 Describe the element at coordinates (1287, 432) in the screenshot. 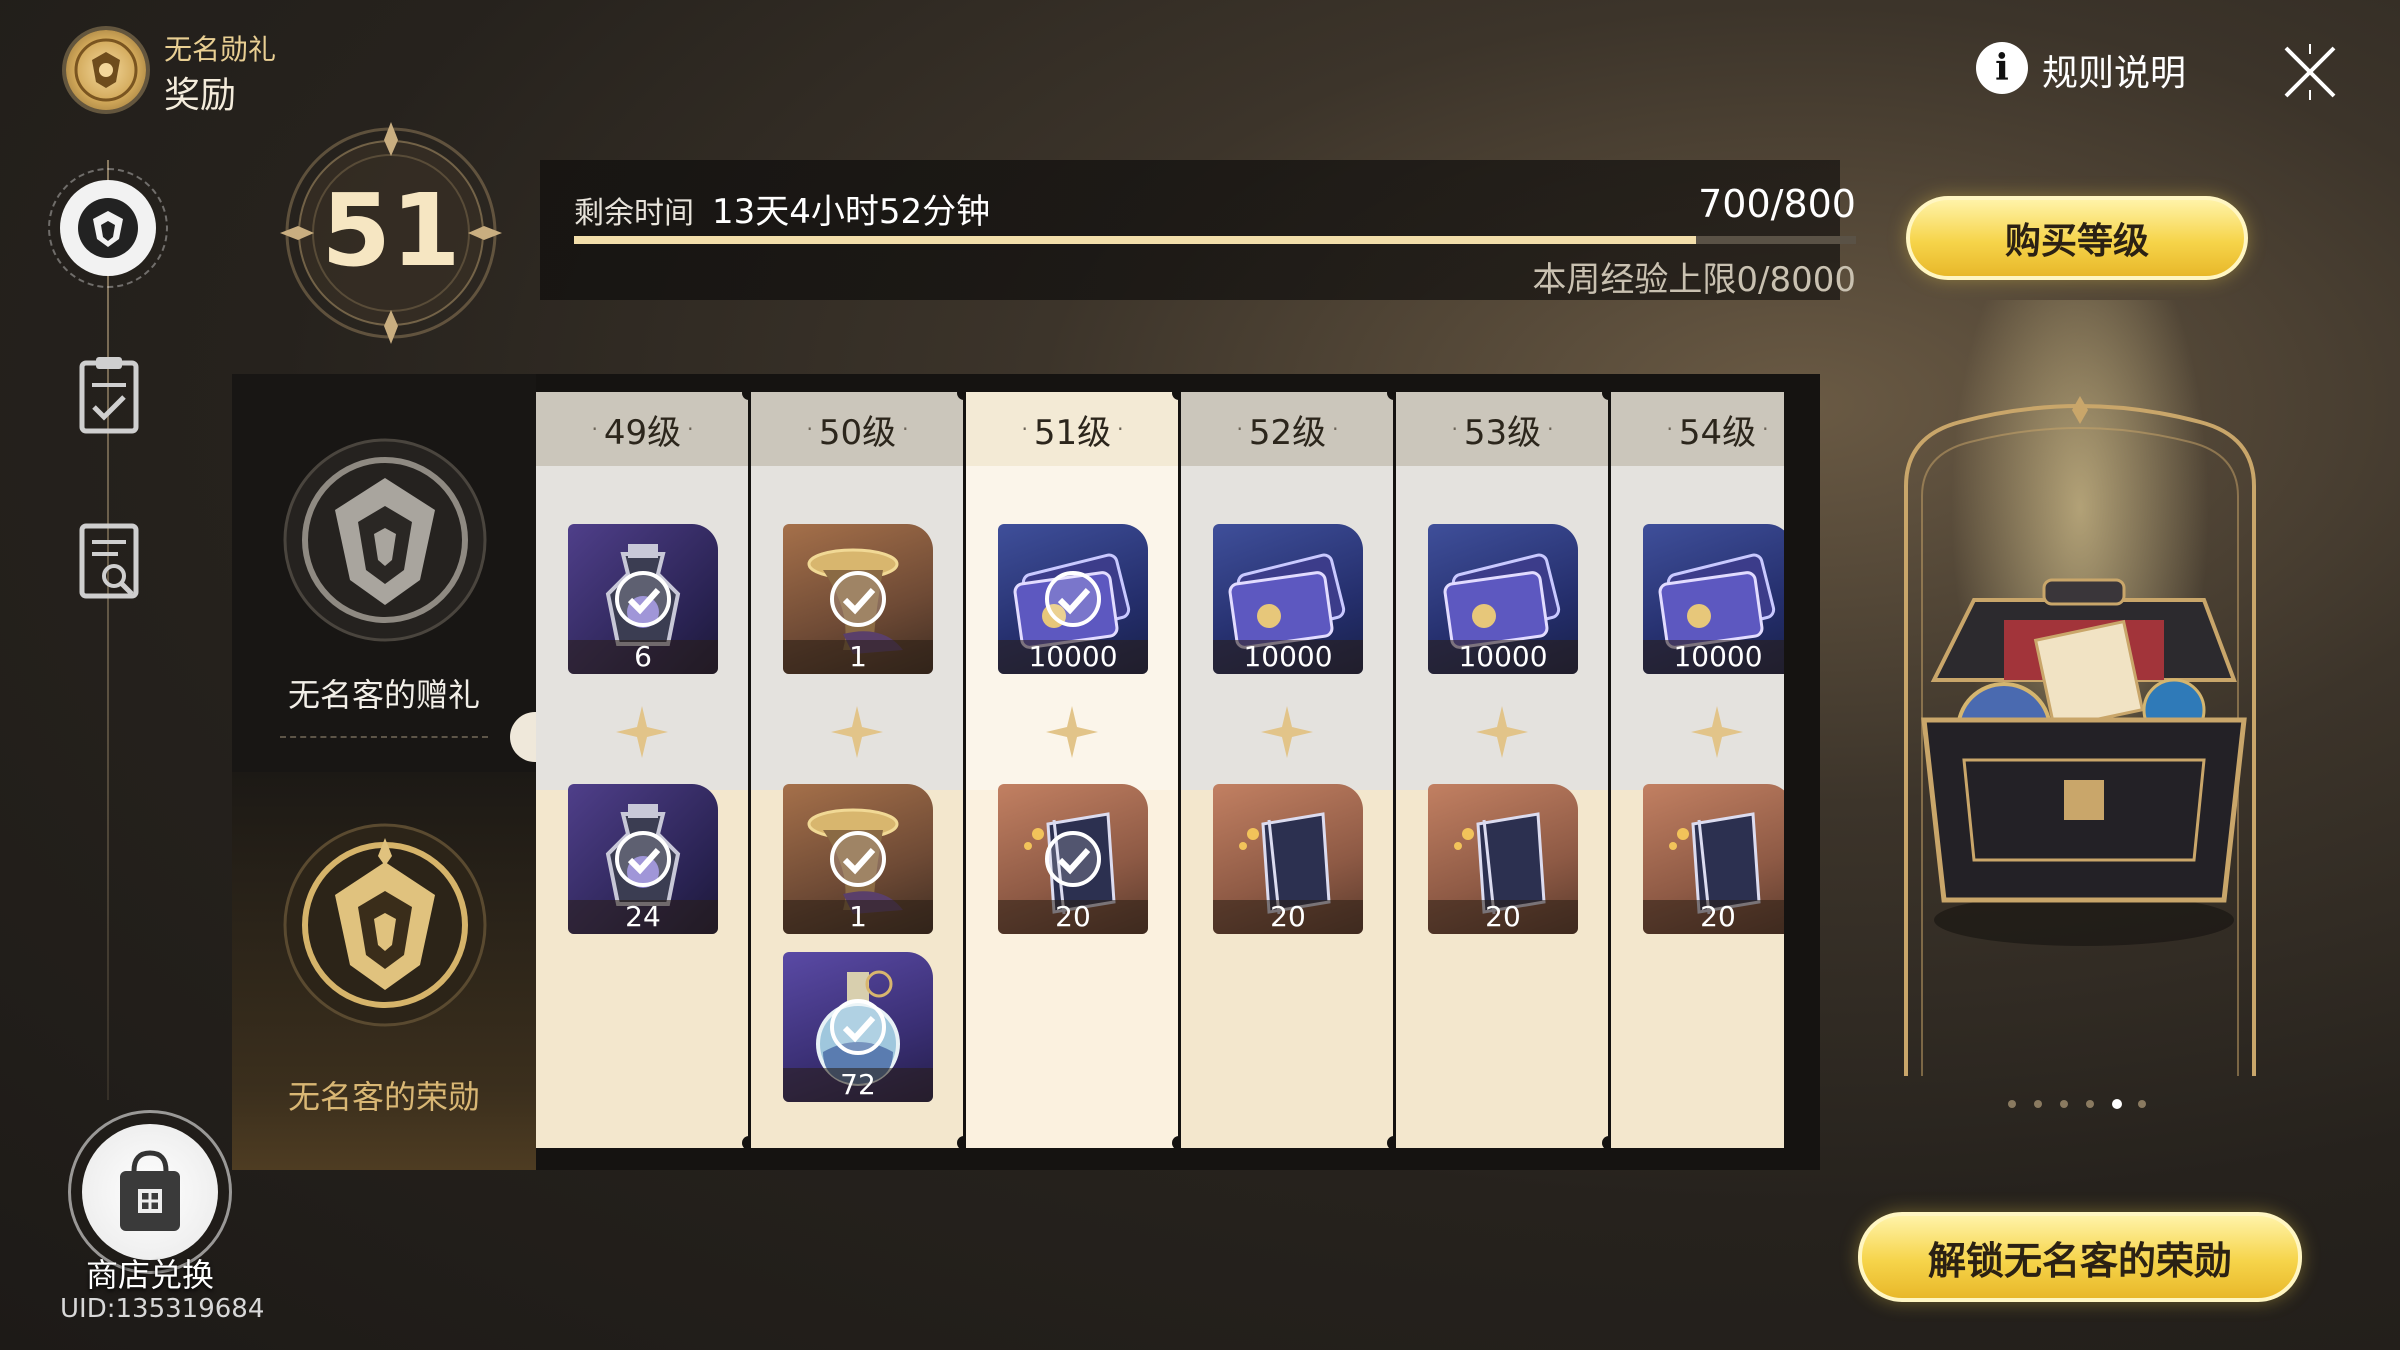

I see `level-label: 52级` at that location.